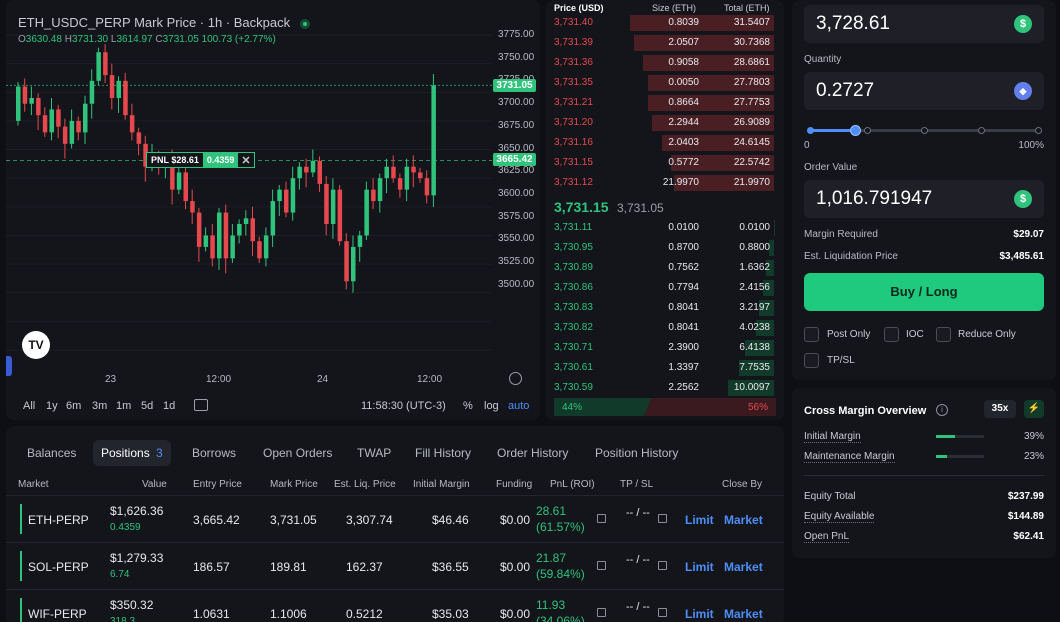 The image size is (1060, 622). Describe the element at coordinates (573, 62) in the screenshot. I see `ob-price: 3,731.36` at that location.